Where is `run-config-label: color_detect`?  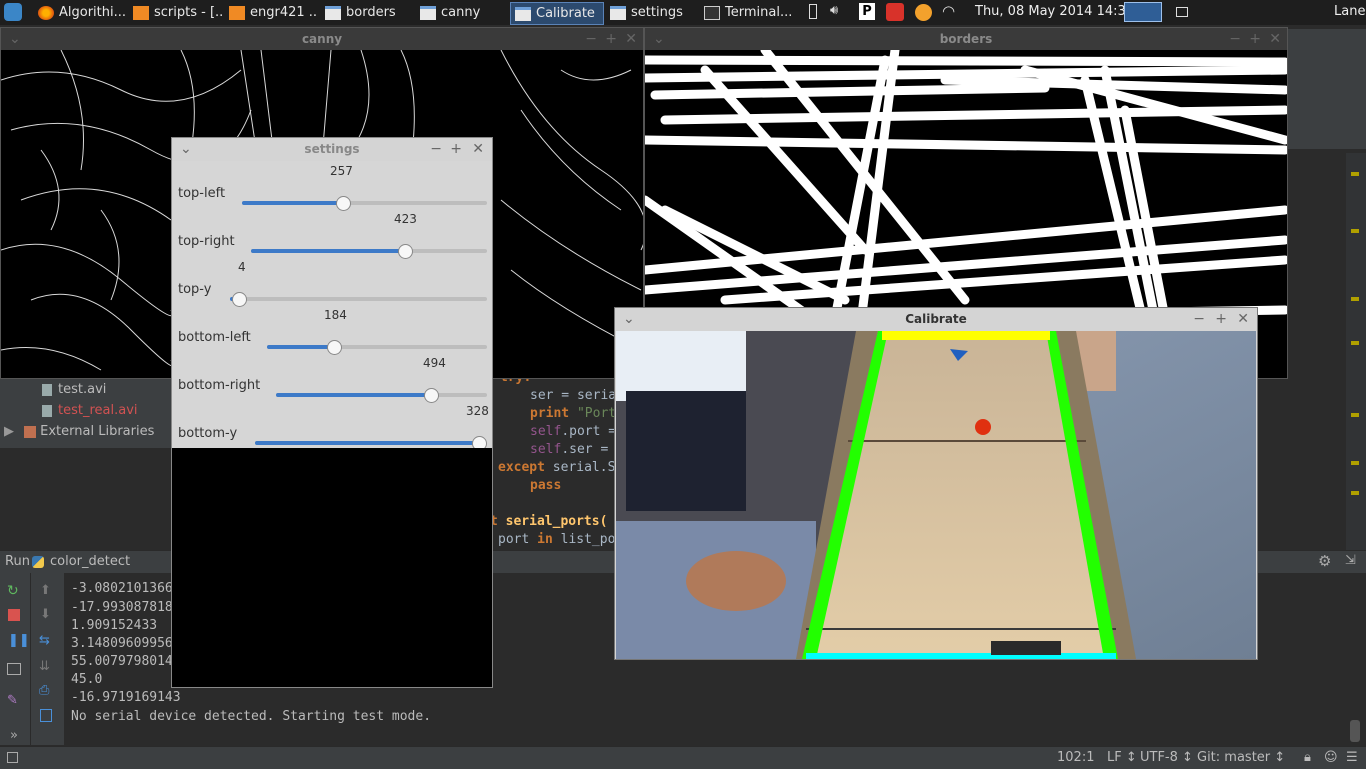 run-config-label: color_detect is located at coordinates (90, 561).